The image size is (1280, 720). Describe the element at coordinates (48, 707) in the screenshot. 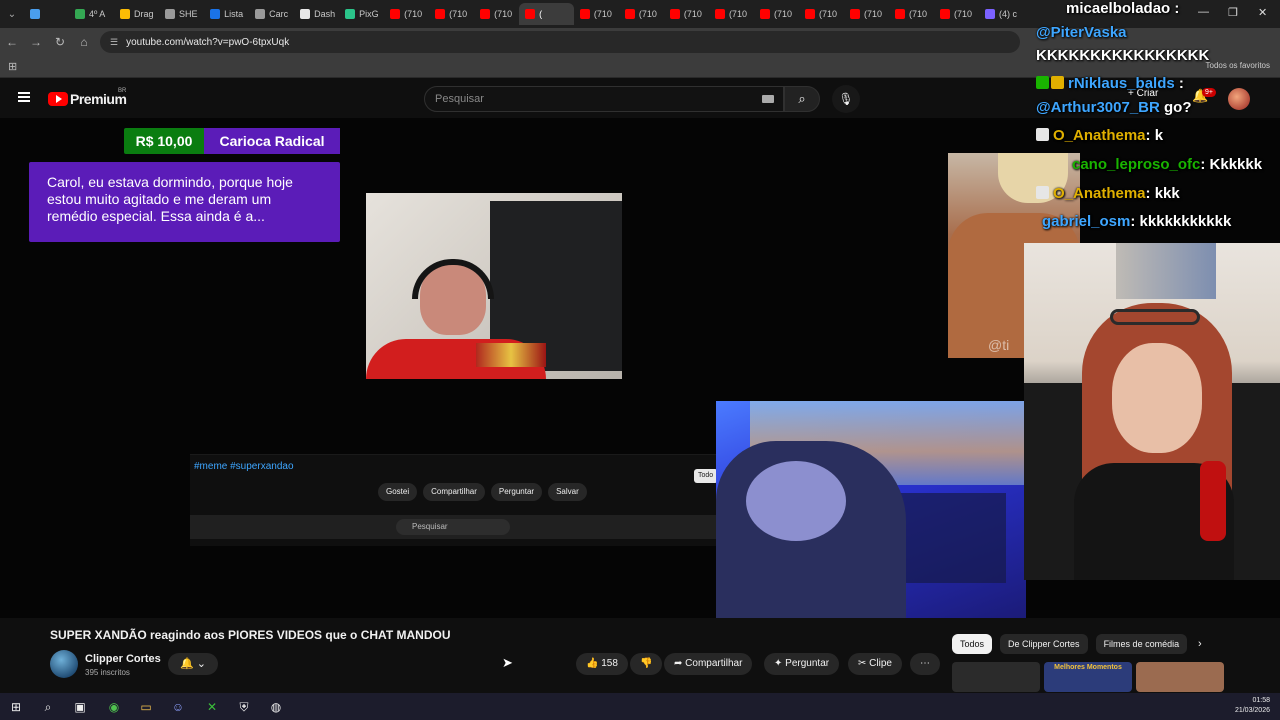

I see `search-icon: ⌕` at that location.